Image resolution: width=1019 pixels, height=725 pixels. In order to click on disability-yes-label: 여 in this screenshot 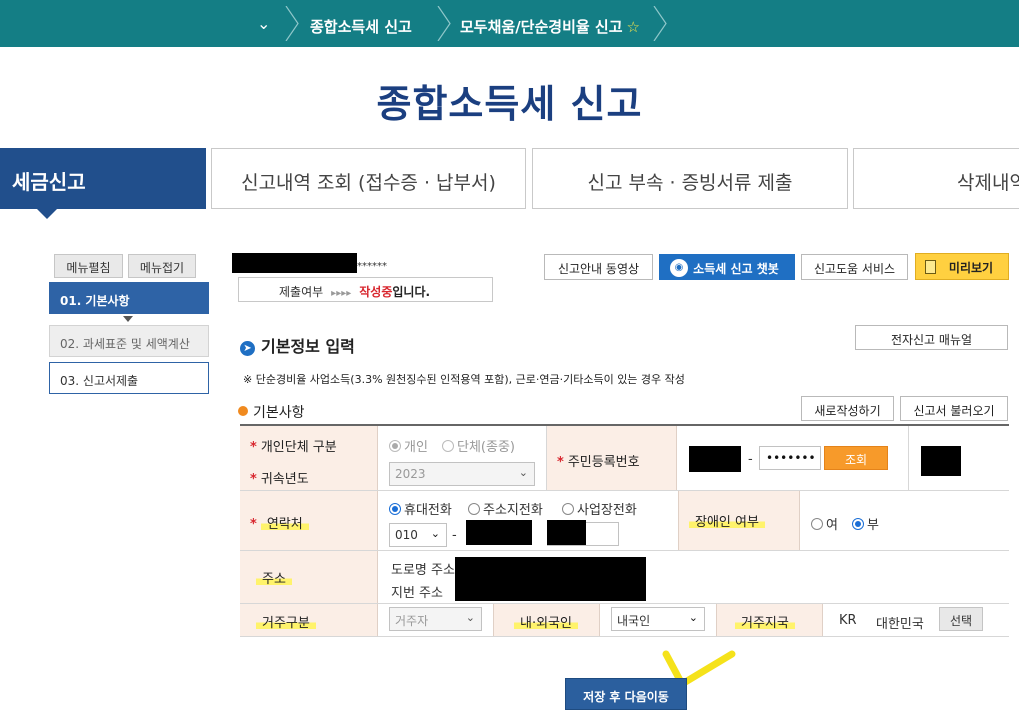, I will do `click(832, 525)`.